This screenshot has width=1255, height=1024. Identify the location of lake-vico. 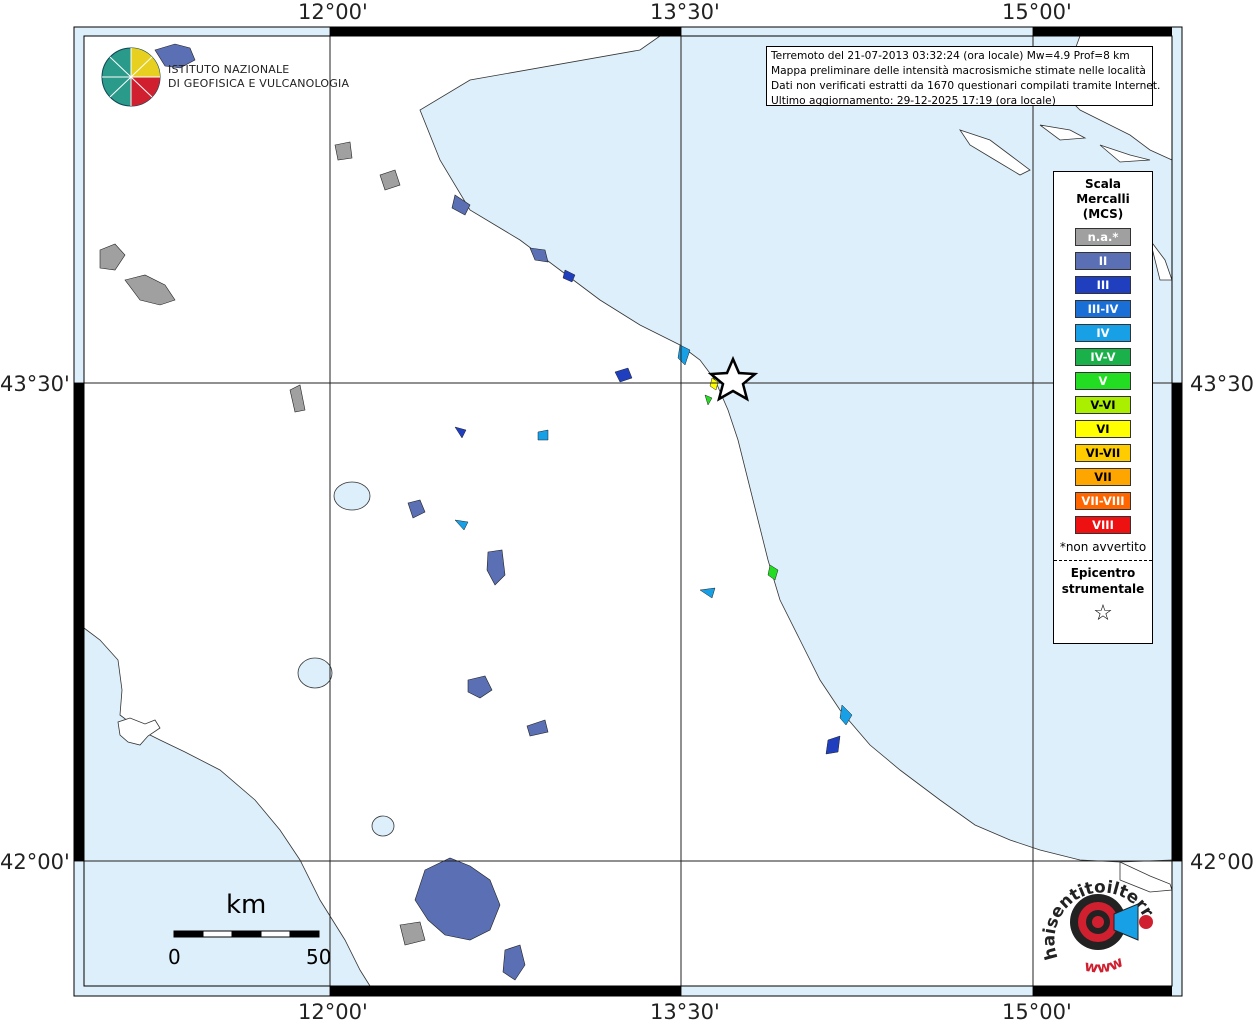
(383, 826).